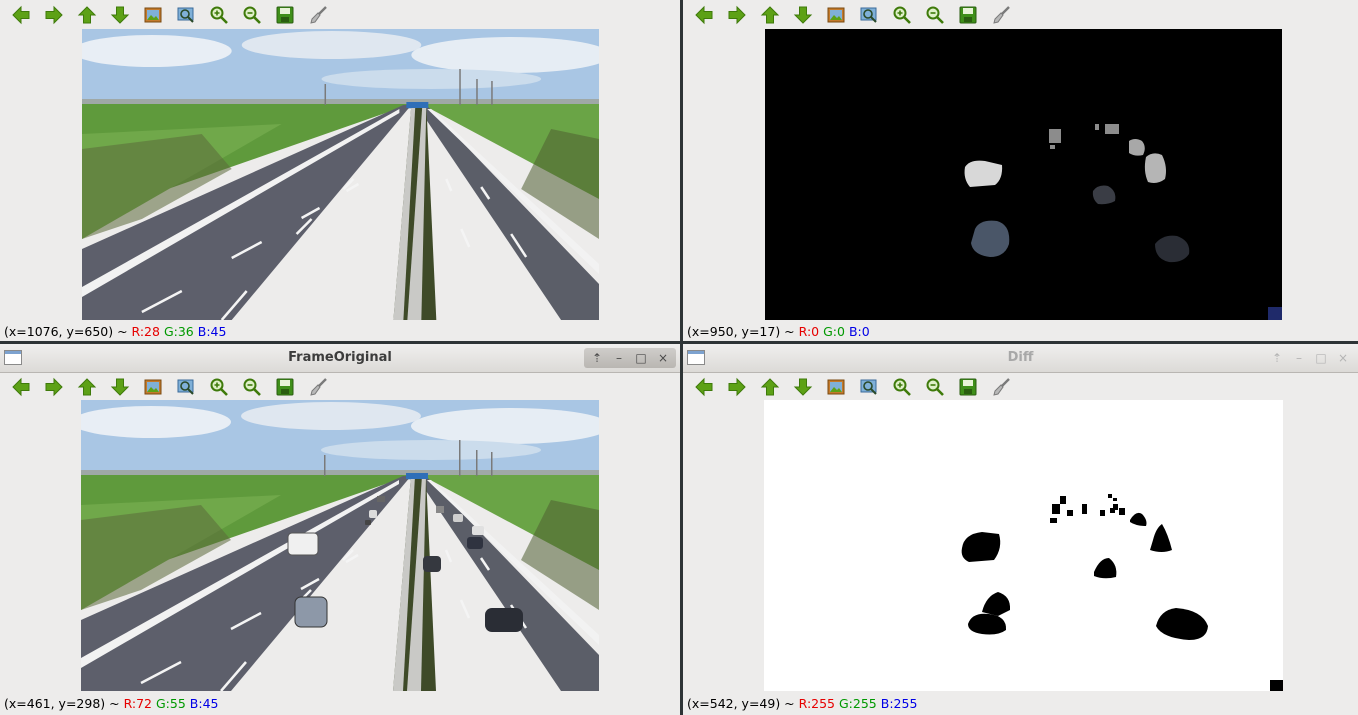  I want to click on status-bar: (x=542, y=49) ~ R:255 G:255 B:255, so click(802, 703).